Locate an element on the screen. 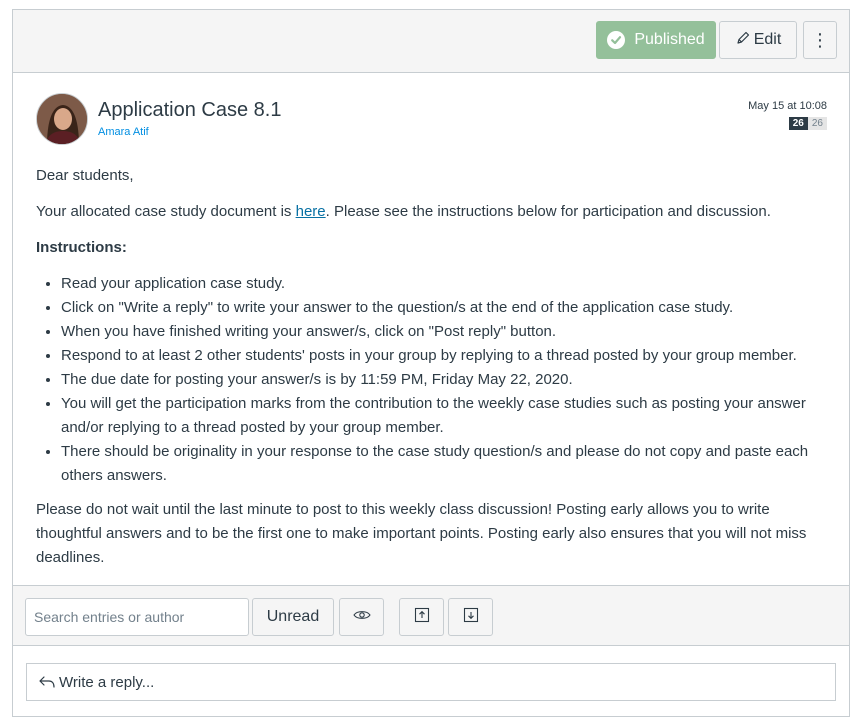 Image resolution: width=860 pixels, height=722 pixels. check-circle-icon is located at coordinates (616, 40).